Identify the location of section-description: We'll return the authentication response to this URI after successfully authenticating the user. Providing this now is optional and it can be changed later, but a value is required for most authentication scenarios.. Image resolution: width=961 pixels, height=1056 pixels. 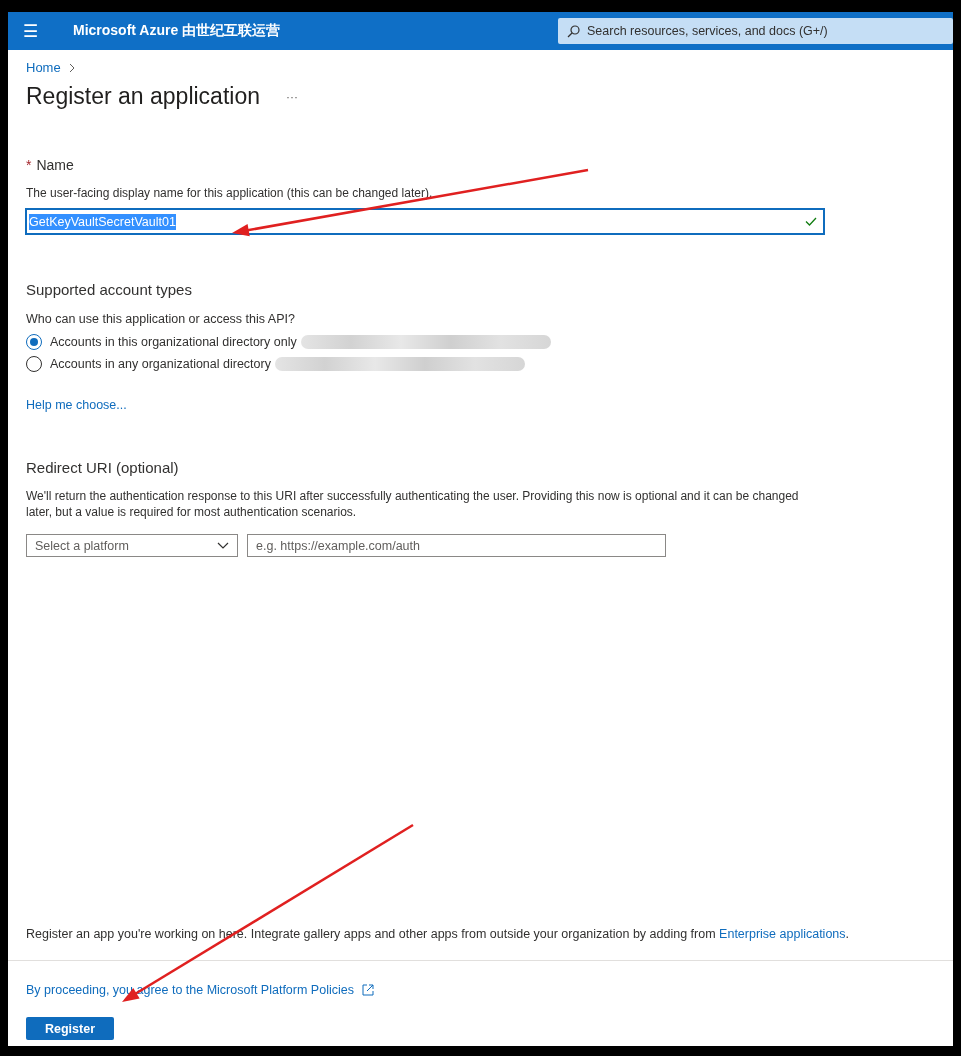
(413, 504).